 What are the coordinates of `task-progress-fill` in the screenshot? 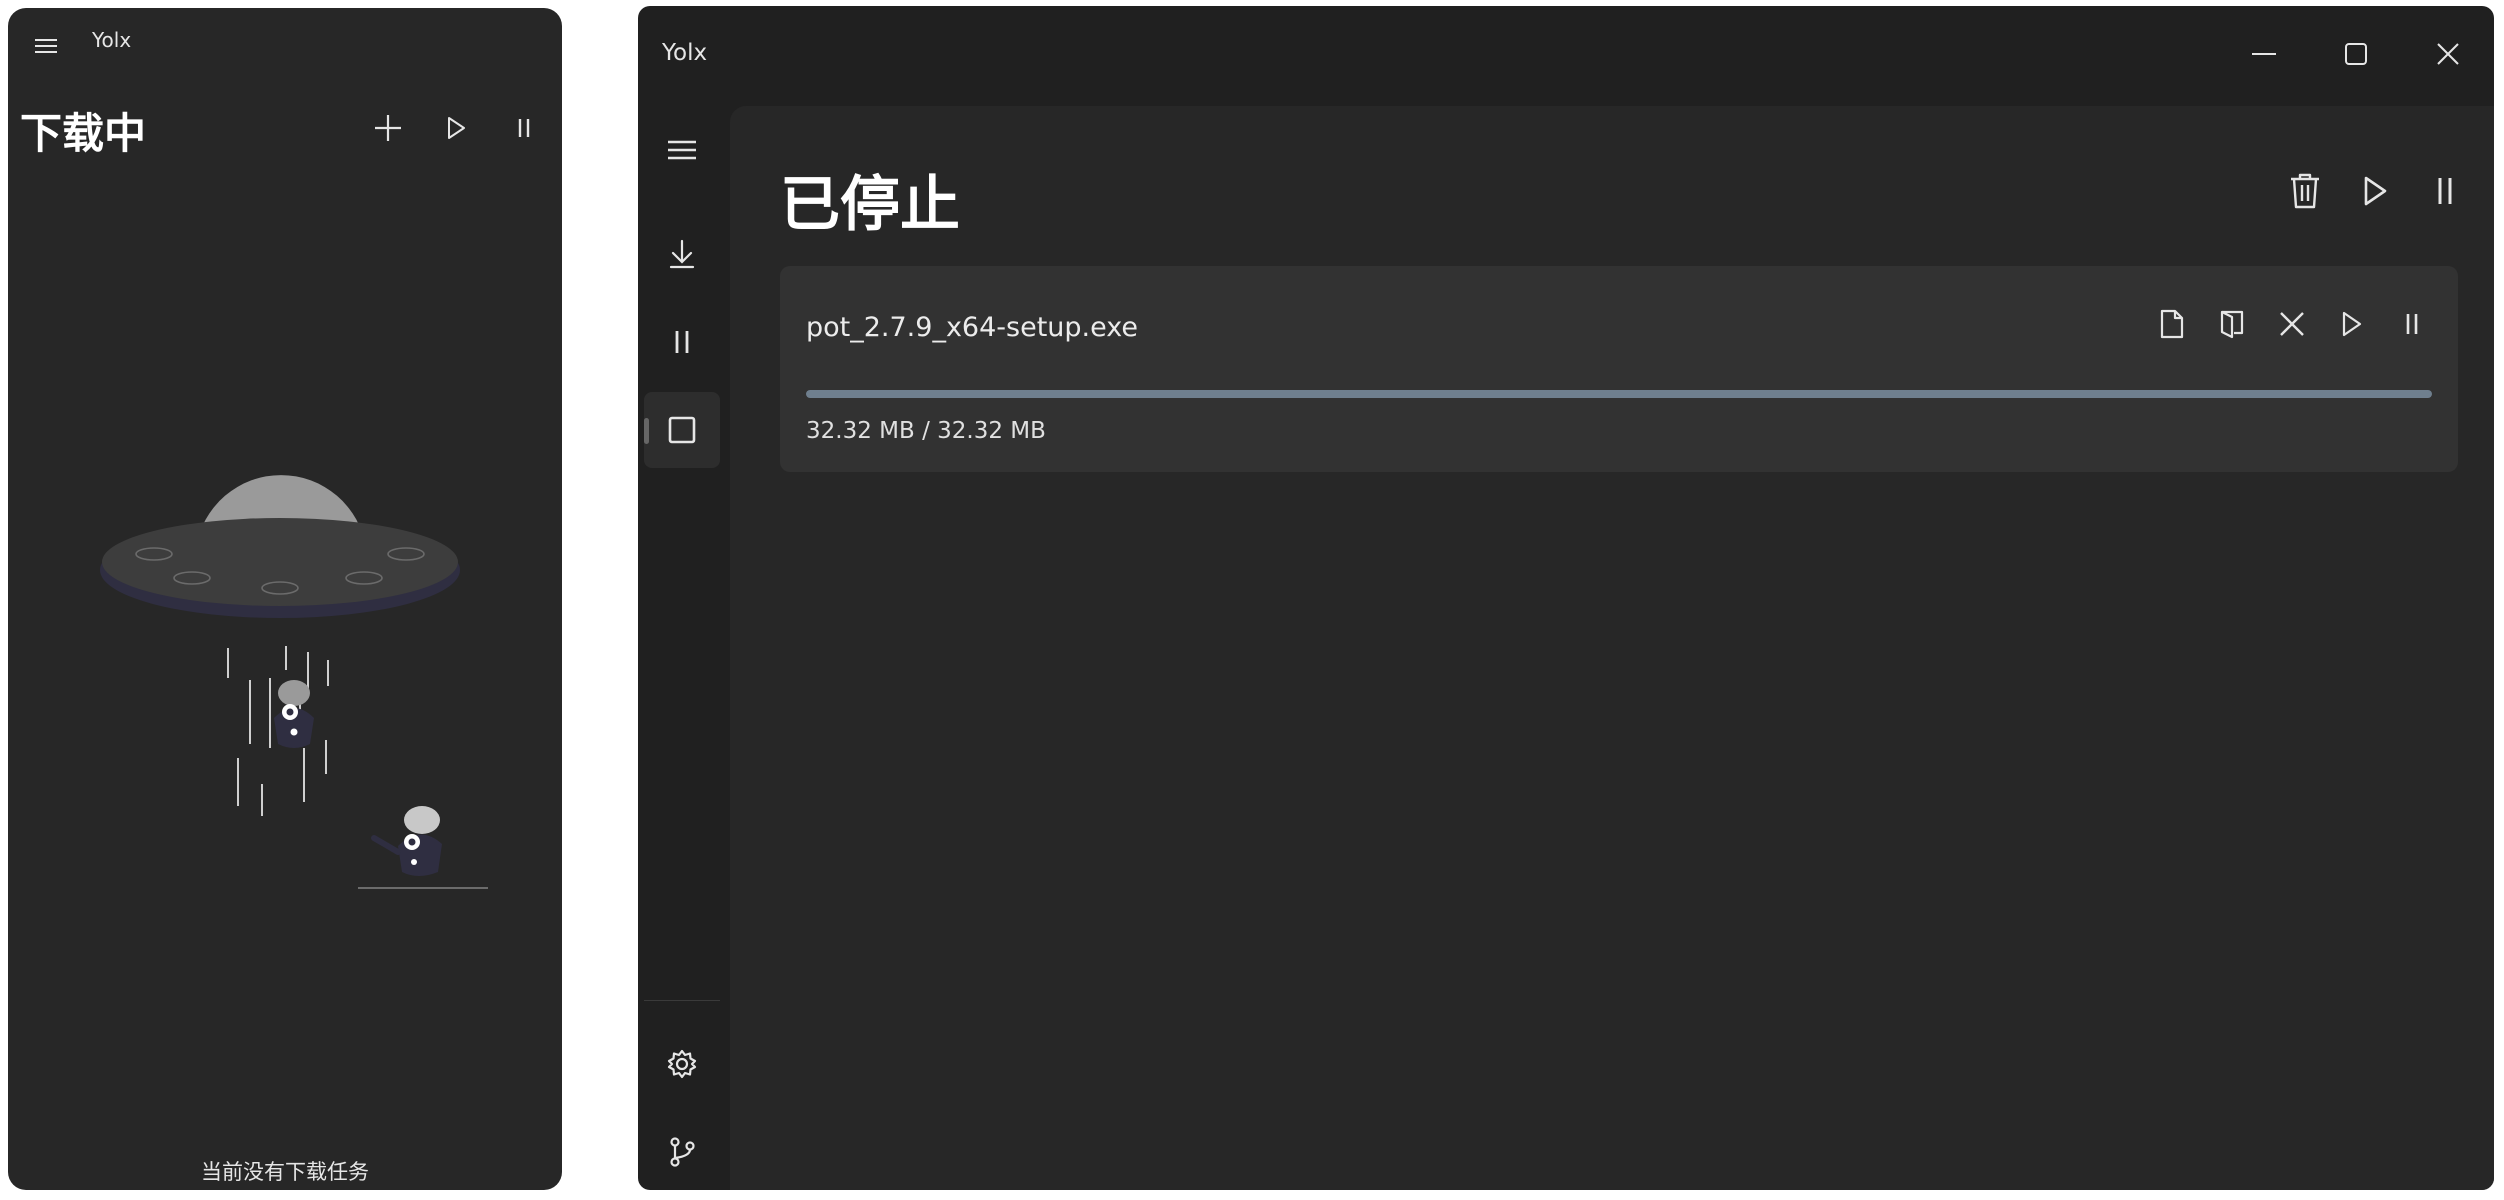 It's located at (1619, 394).